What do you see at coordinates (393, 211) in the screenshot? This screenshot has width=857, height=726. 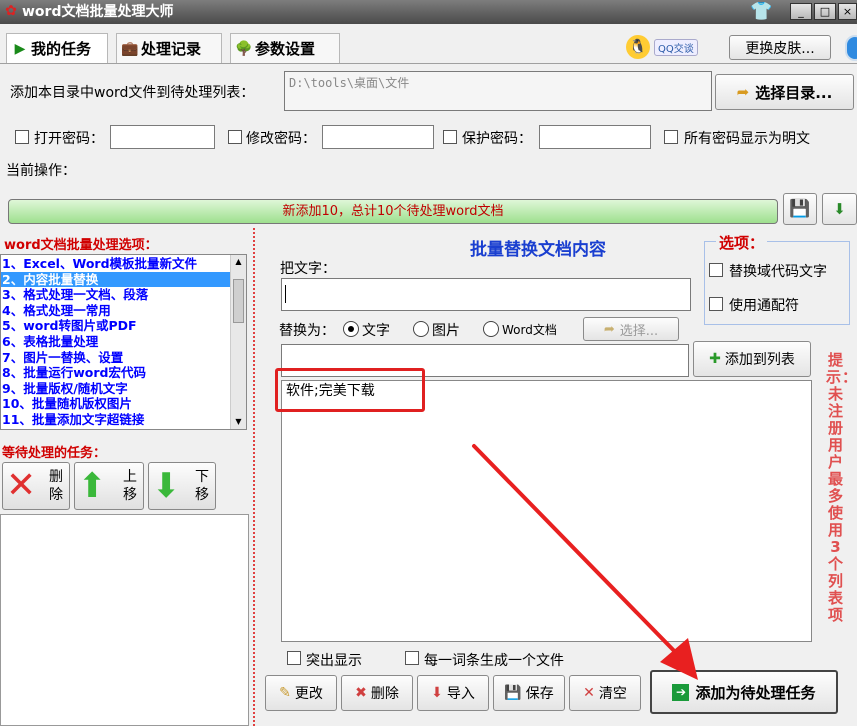 I see `progress-bar: 新添加10，总计10个待处理word文档` at bounding box center [393, 211].